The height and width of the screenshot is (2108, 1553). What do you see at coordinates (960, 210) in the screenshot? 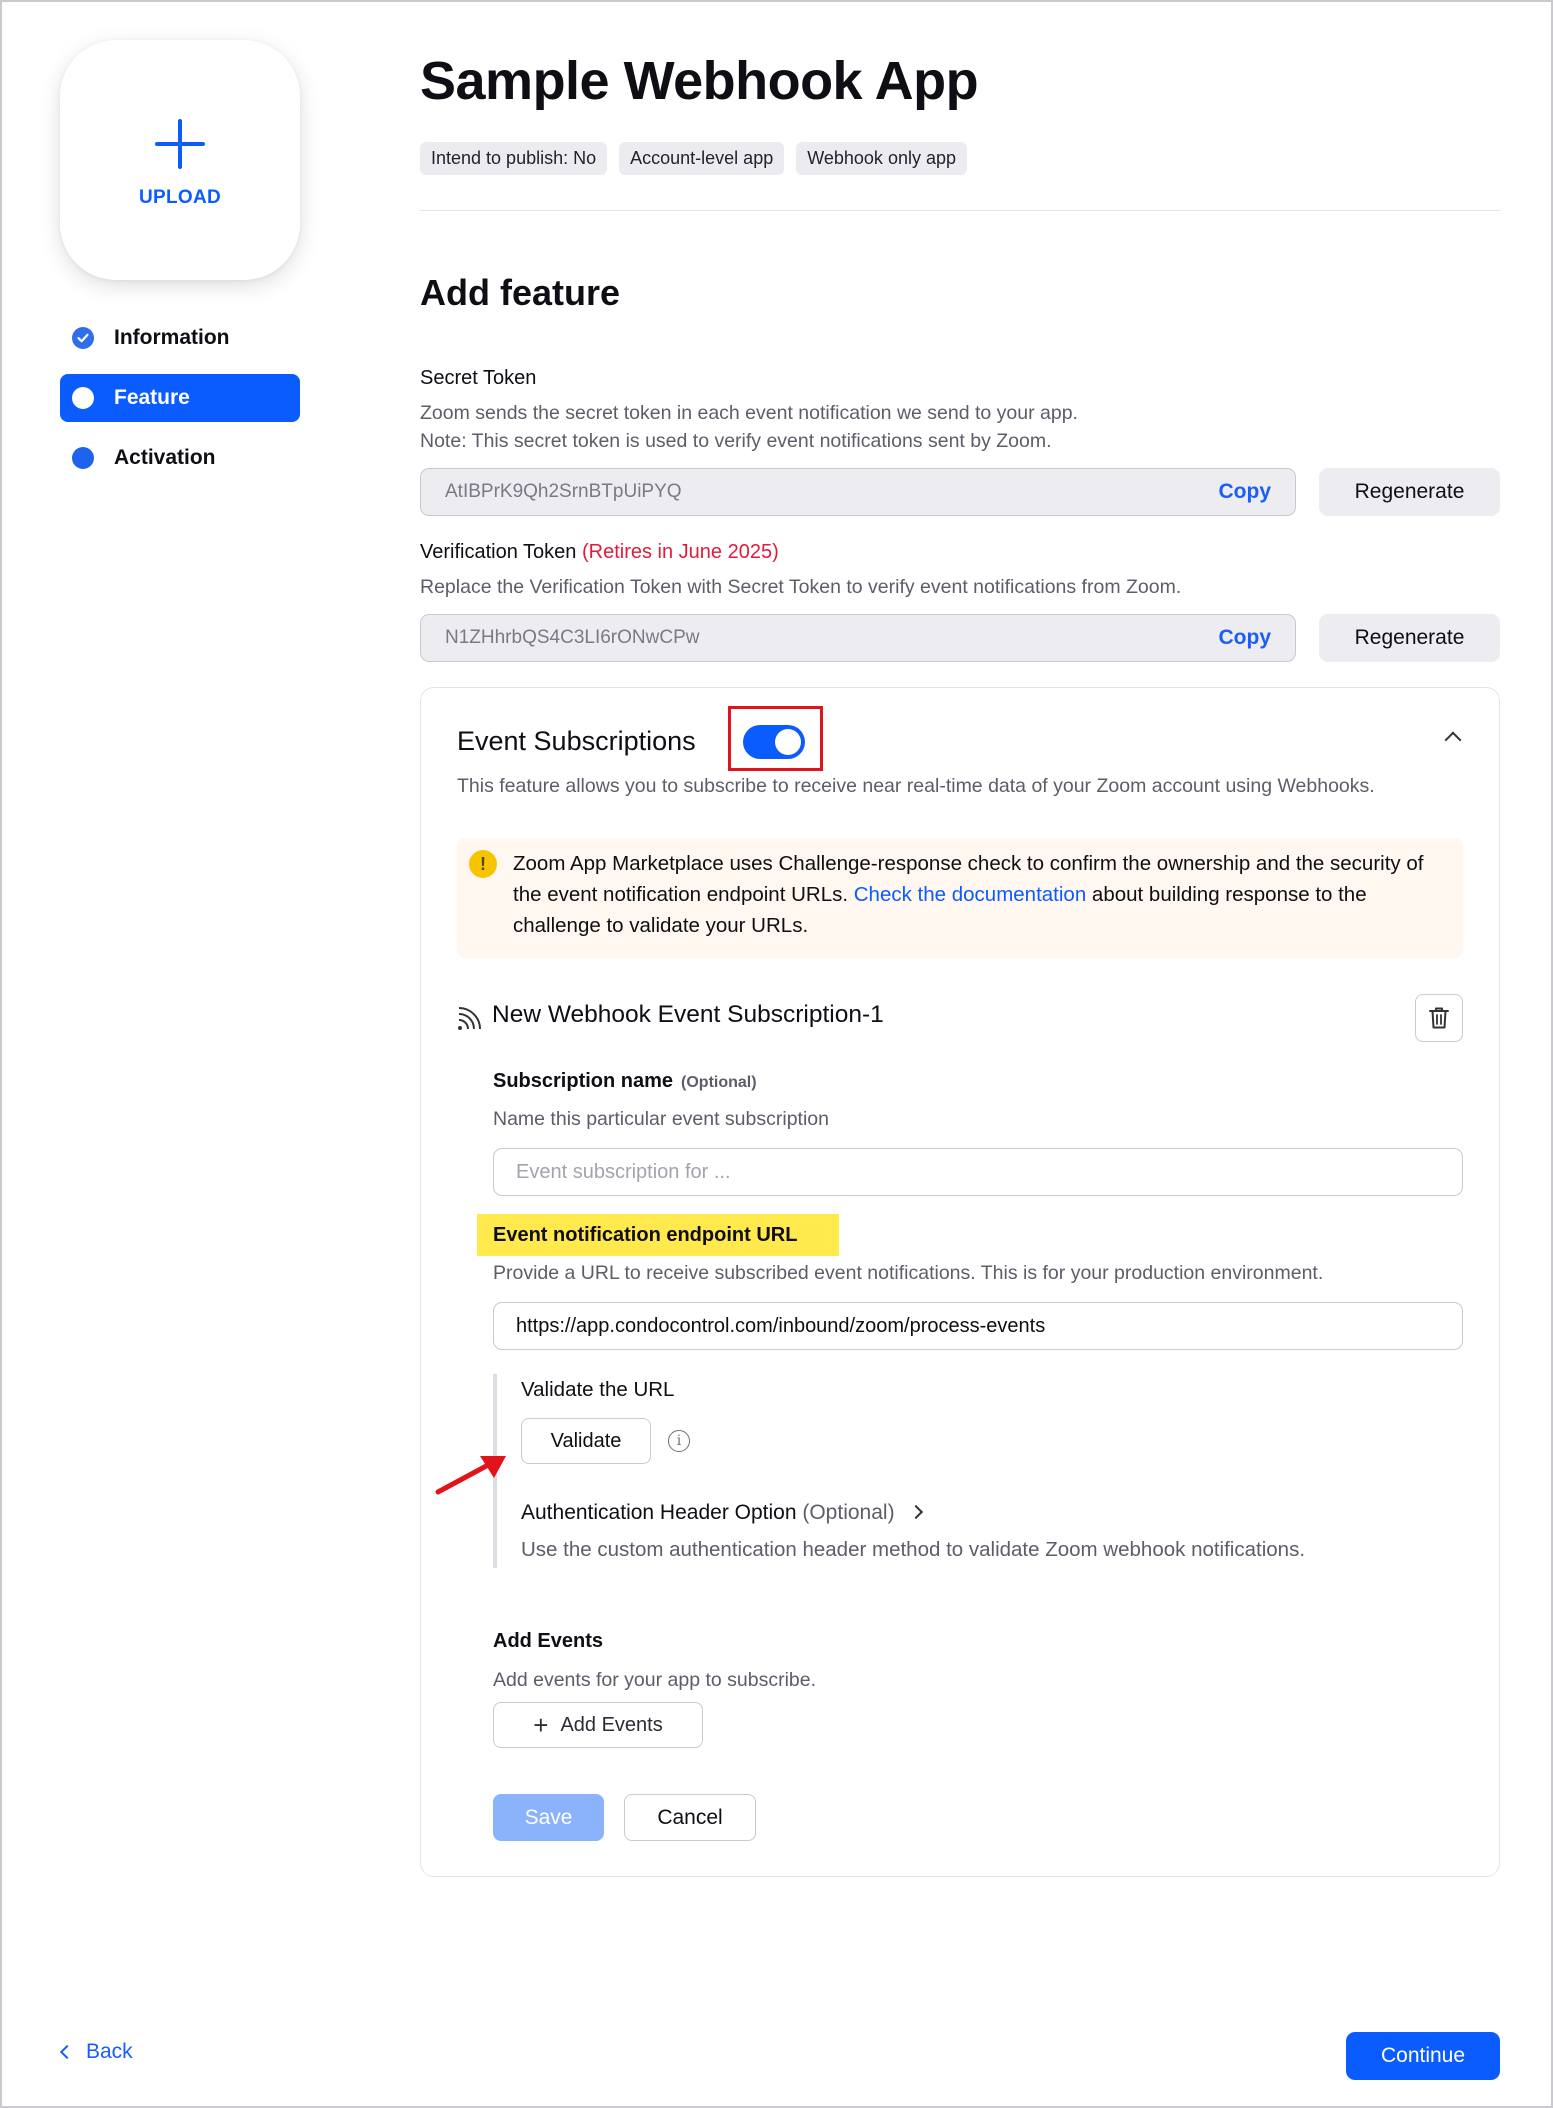
I see `header-divider` at bounding box center [960, 210].